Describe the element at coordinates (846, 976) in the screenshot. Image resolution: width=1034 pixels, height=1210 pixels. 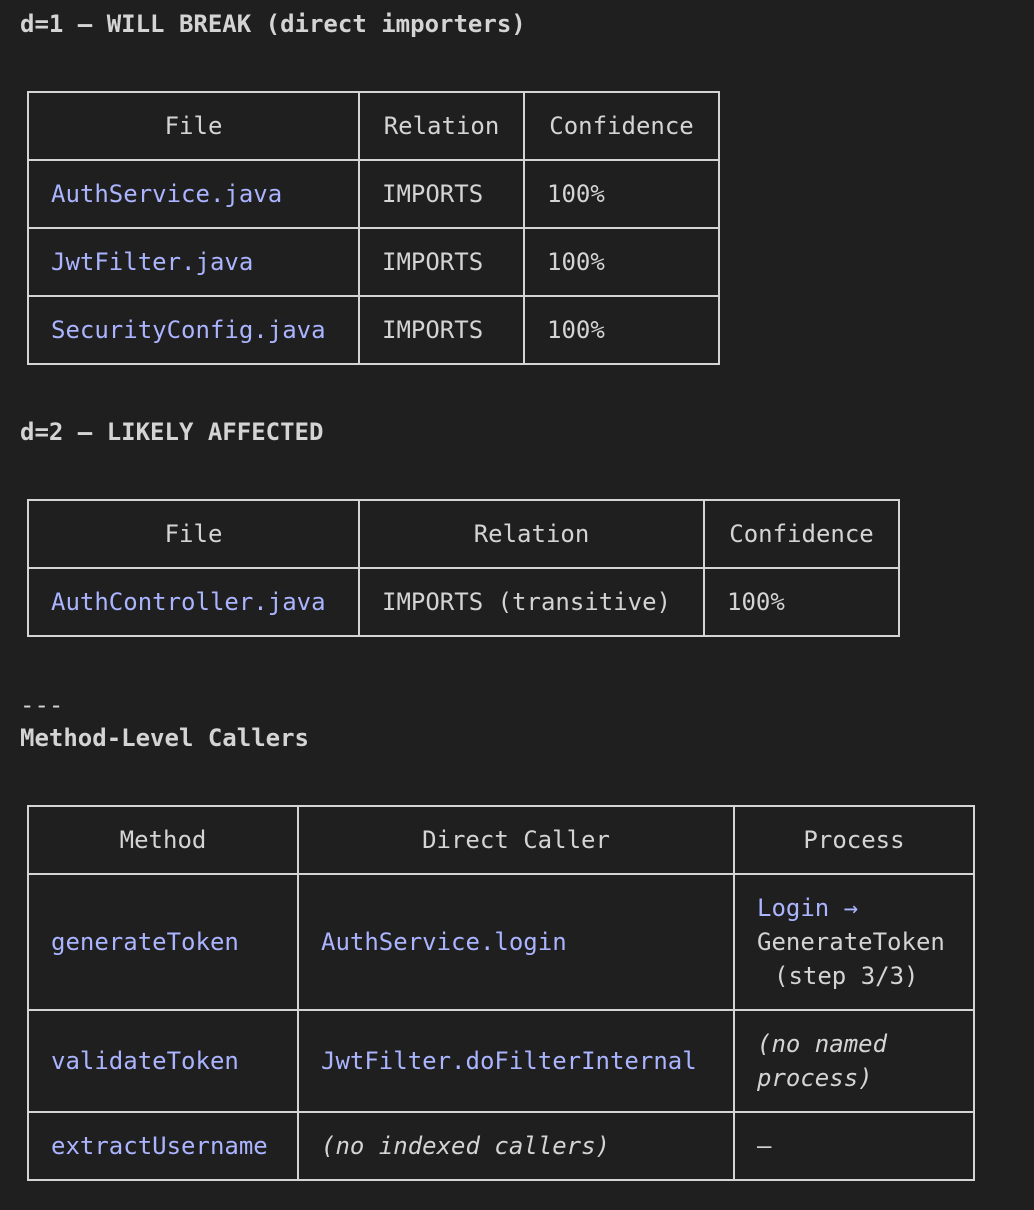
I see `process-step: (step 3/3)` at that location.